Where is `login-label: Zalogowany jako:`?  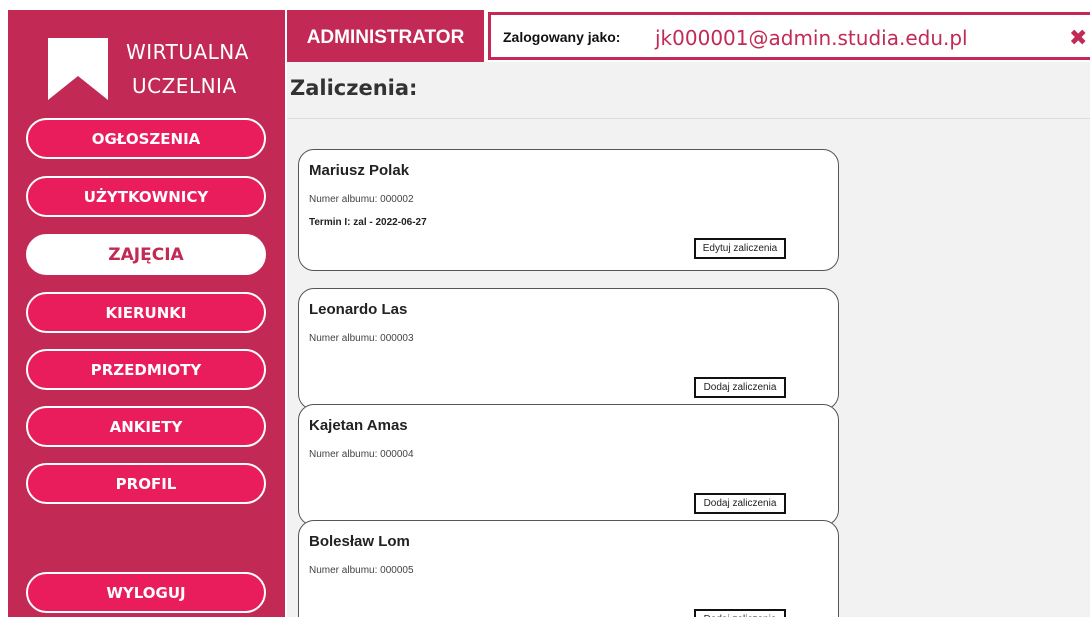
login-label: Zalogowany jako: is located at coordinates (562, 37).